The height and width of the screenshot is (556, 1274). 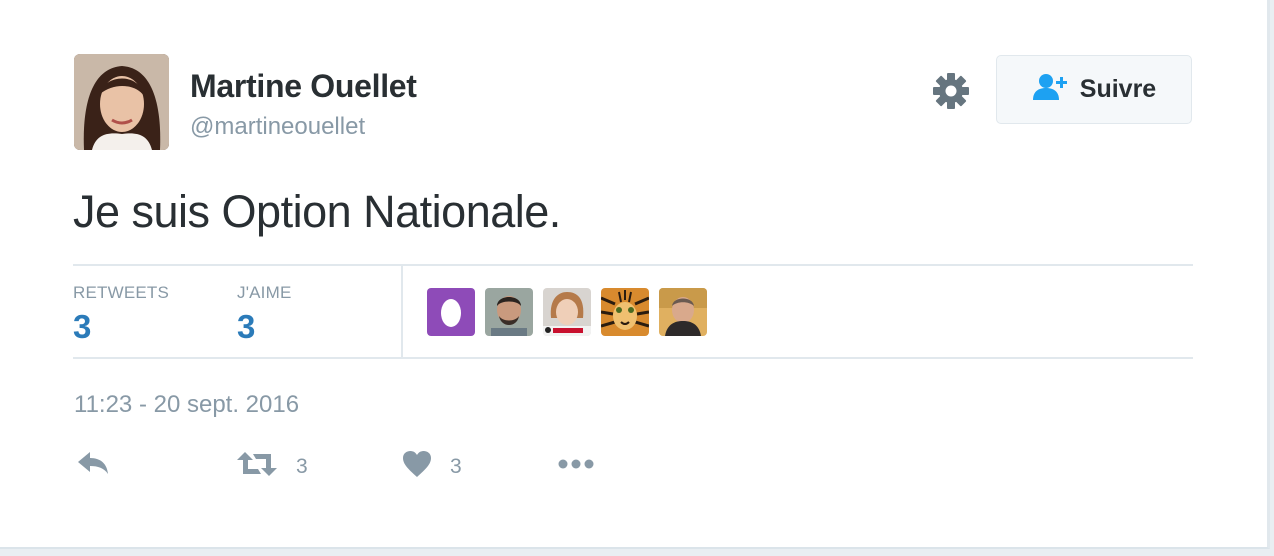 I want to click on like-count: 3, so click(x=456, y=466).